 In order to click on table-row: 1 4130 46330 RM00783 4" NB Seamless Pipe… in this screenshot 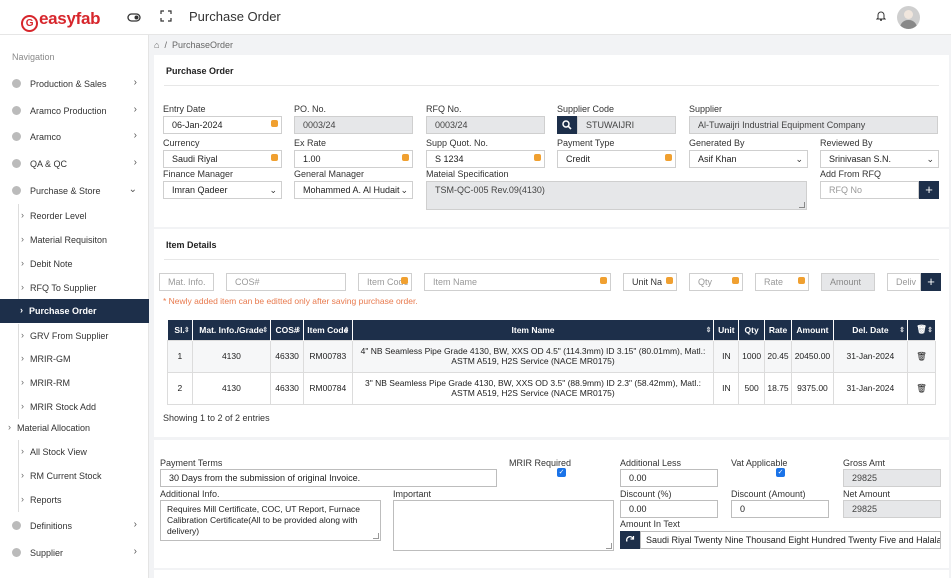, I will do `click(551, 356)`.